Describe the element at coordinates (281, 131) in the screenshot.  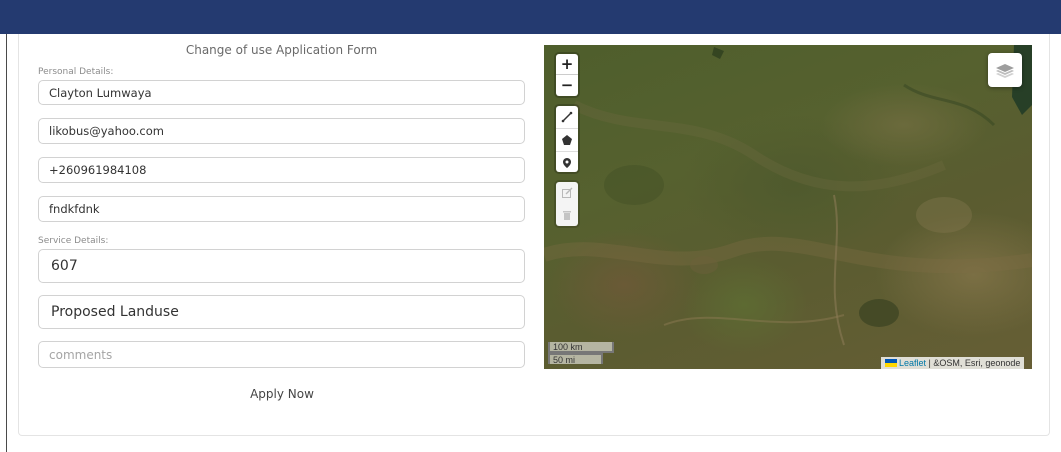
I see `email-field: likobus@yahoo.com` at that location.